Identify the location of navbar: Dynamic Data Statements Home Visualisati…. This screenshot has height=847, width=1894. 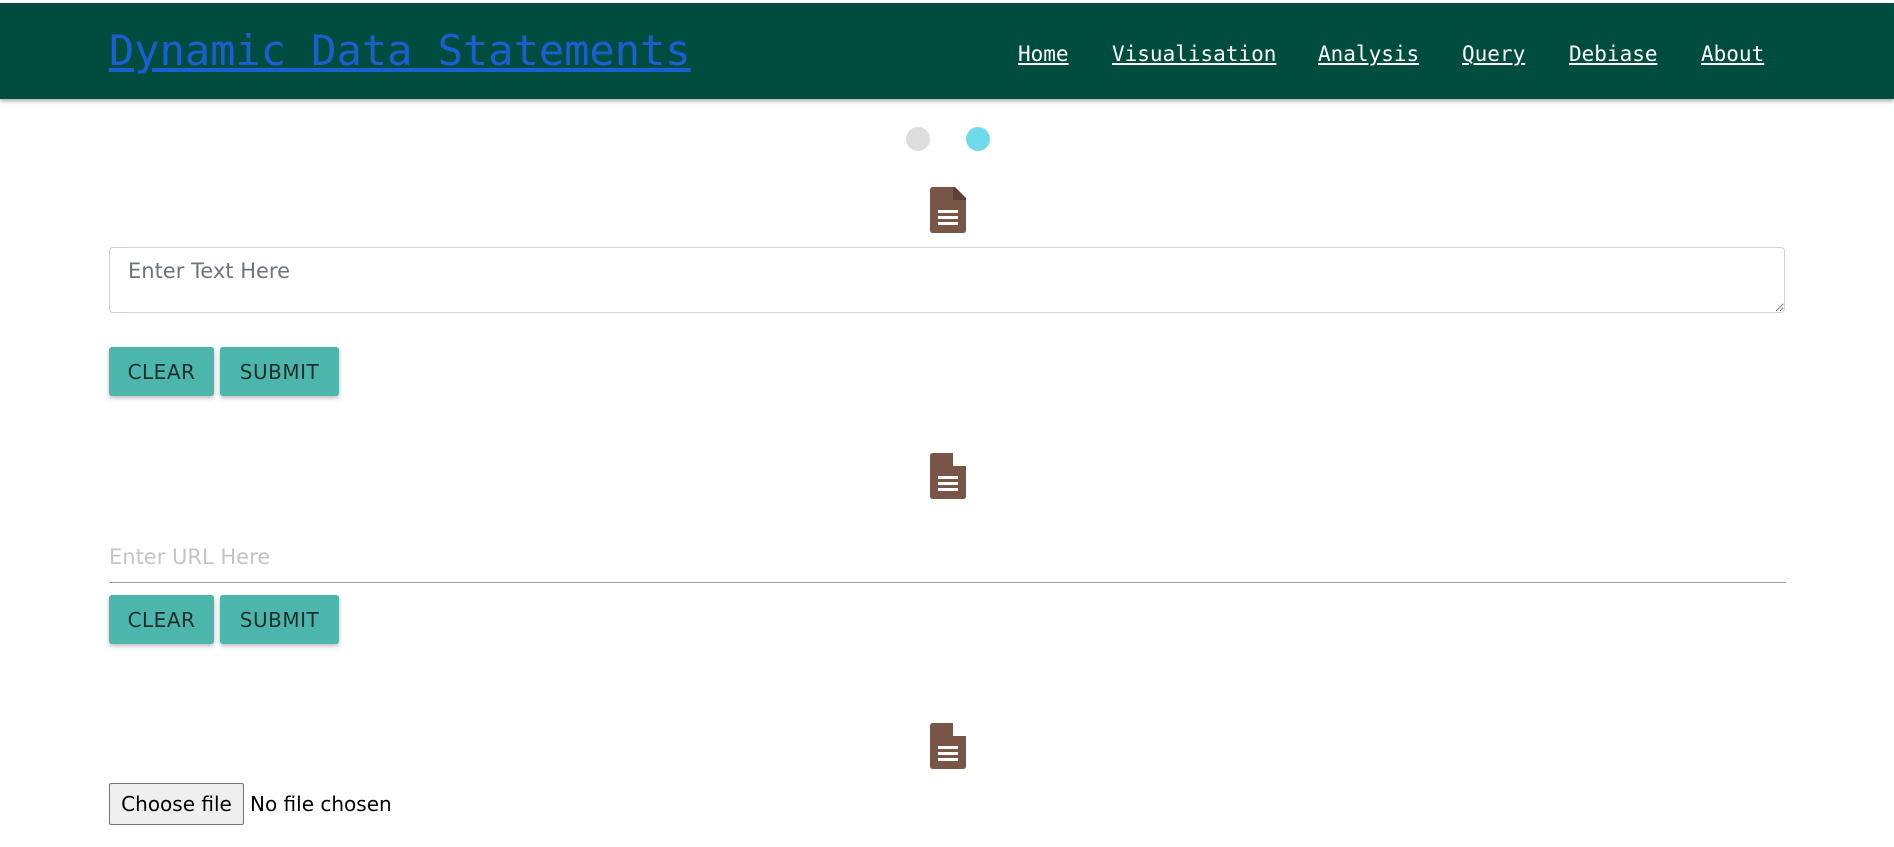
(947, 51).